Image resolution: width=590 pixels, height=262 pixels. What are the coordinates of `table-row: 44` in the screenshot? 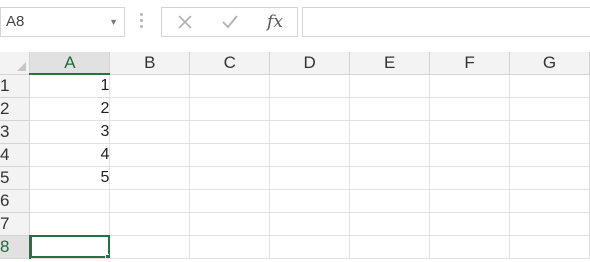 It's located at (295, 155).